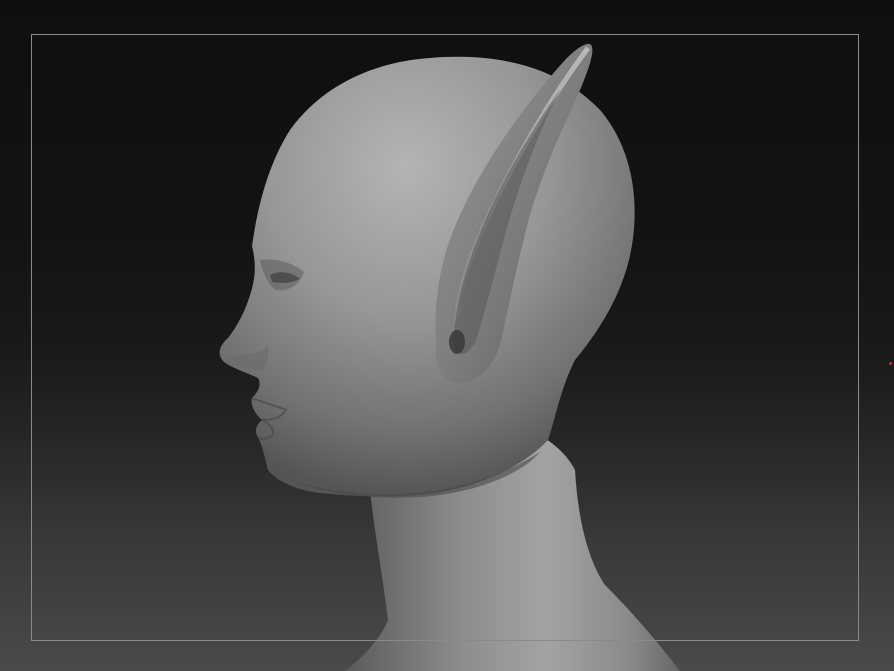 This screenshot has width=894, height=671. Describe the element at coordinates (890, 363) in the screenshot. I see `edge-marker-dot` at that location.